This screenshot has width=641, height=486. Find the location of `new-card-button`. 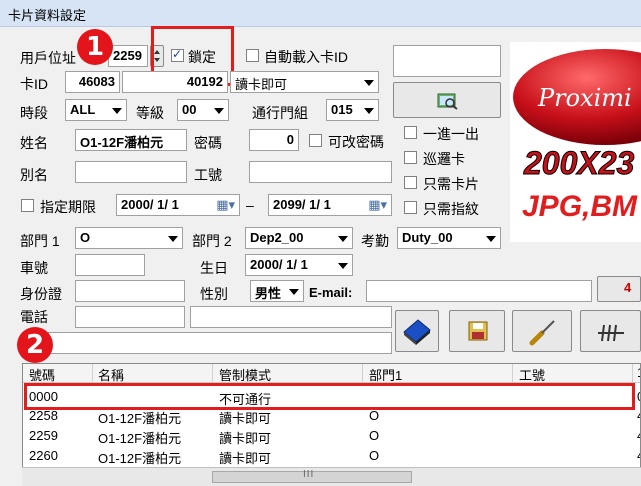

new-card-button is located at coordinates (417, 331).